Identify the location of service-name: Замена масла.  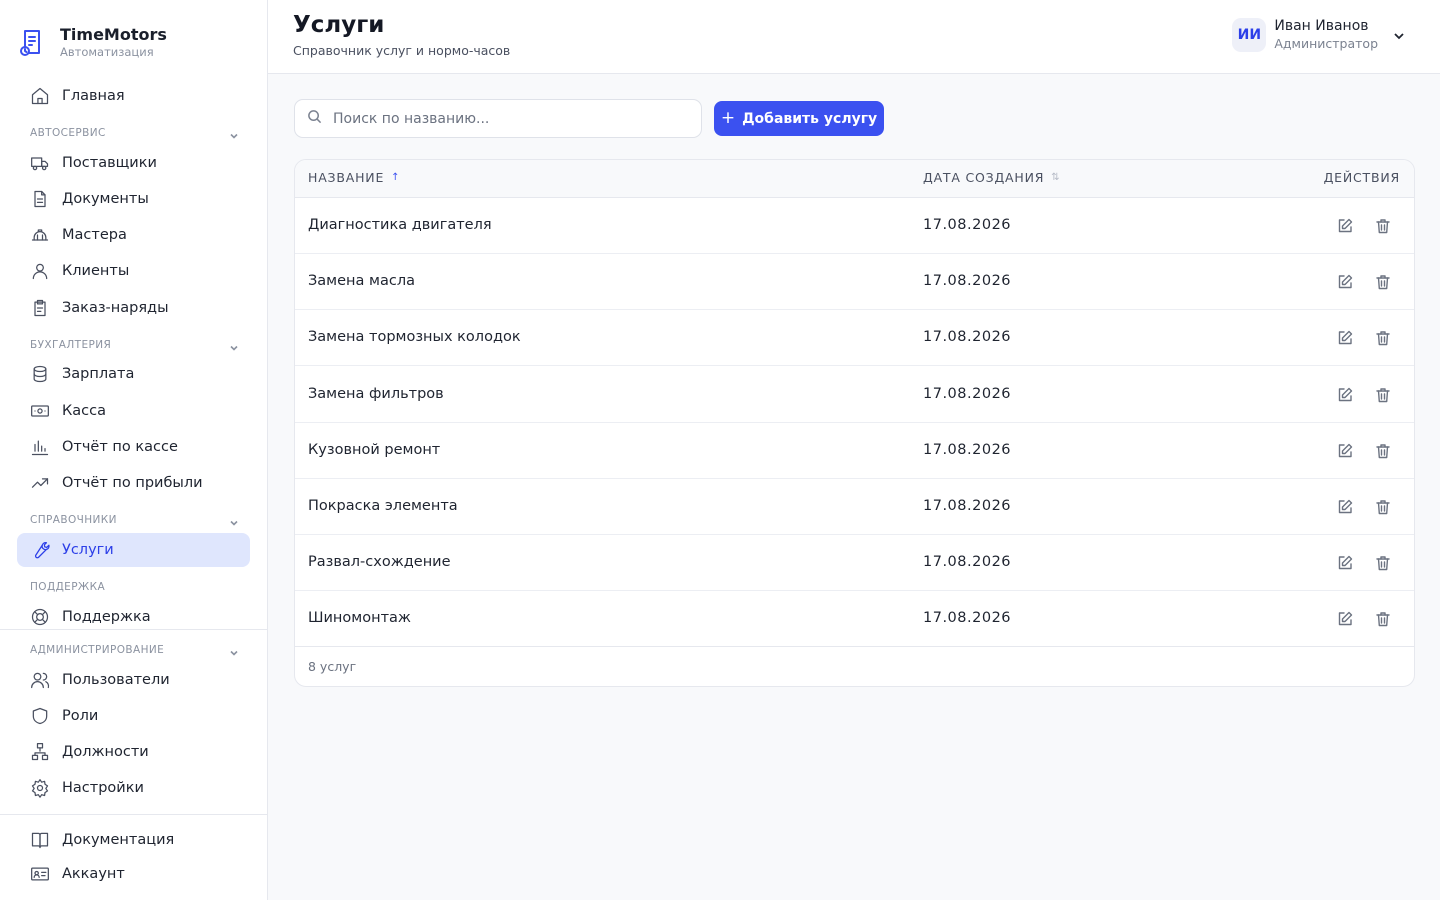
(361, 281).